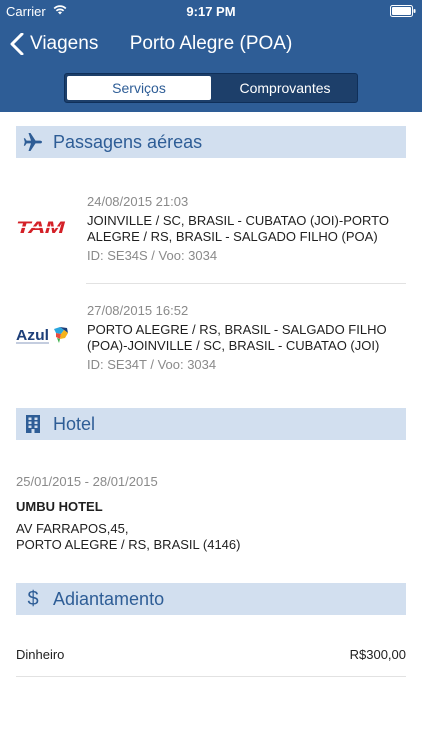 This screenshot has width=422, height=750. Describe the element at coordinates (40, 654) in the screenshot. I see `advance-label: Dinheiro` at that location.